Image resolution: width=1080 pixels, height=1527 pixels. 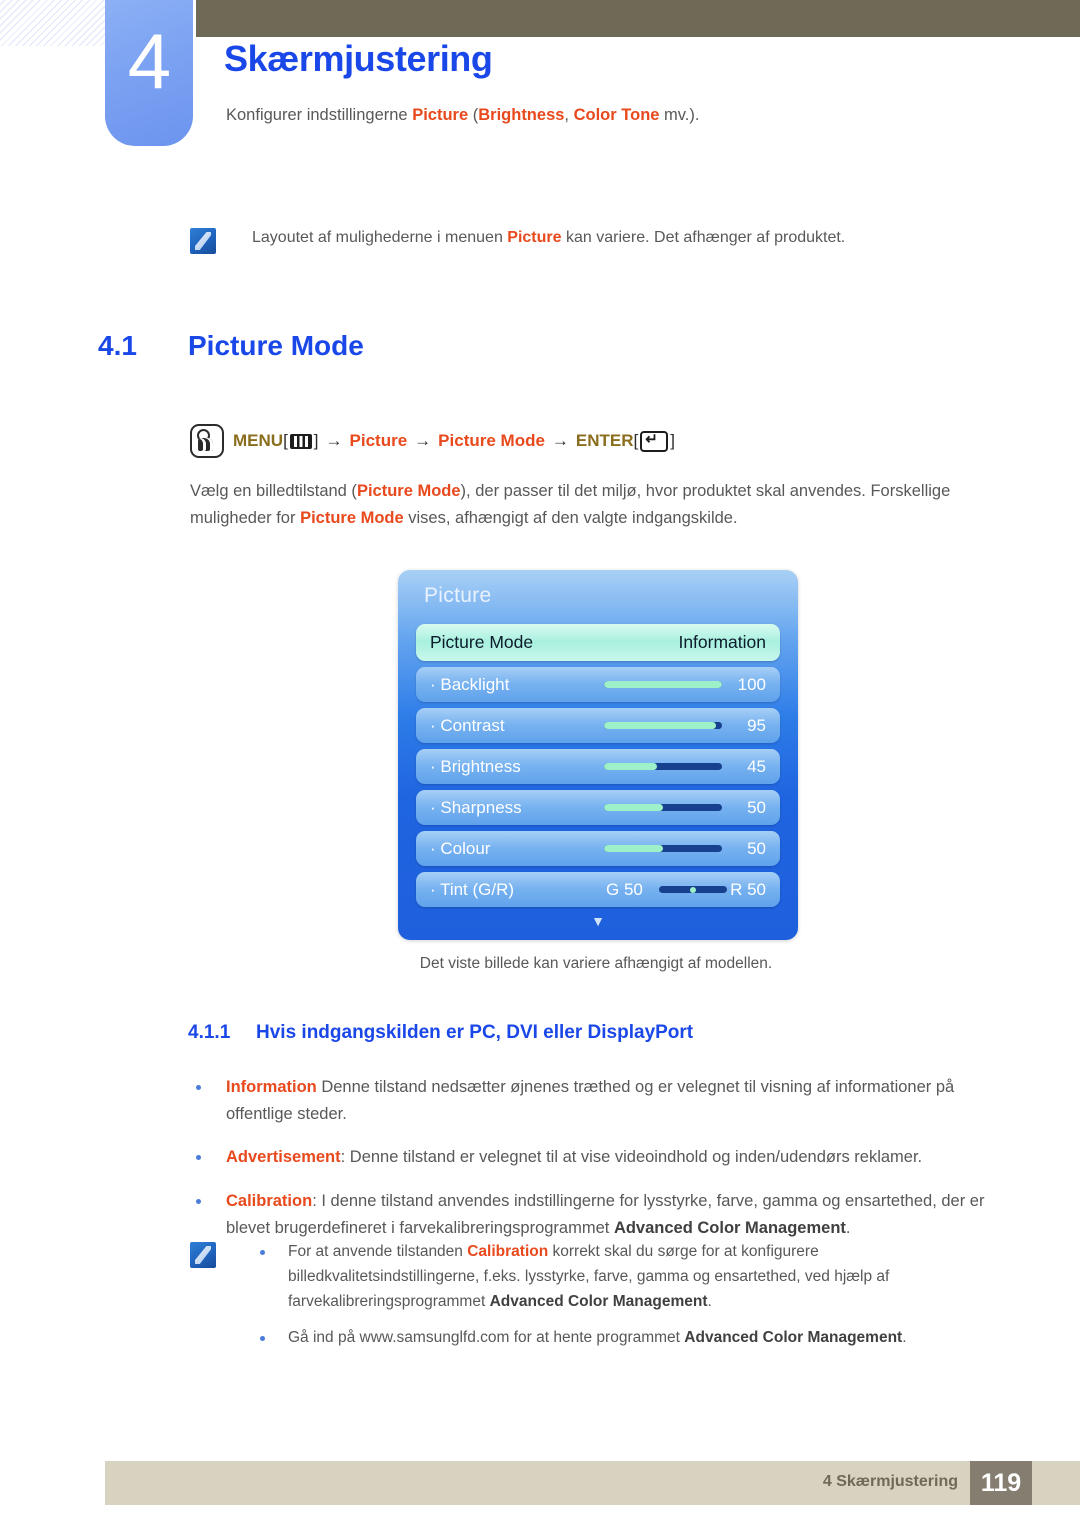 I want to click on osd-row-sharpness: · Sharpness 50, so click(x=598, y=807).